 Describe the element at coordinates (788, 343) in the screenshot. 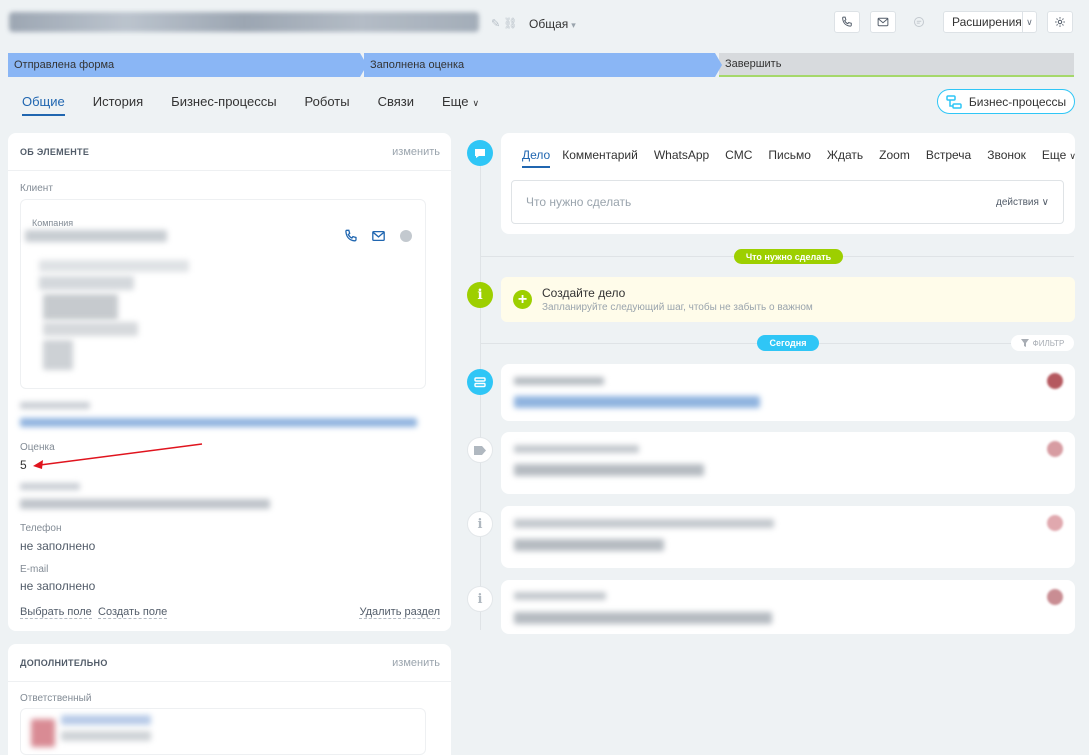

I see `today-pill: Сегодня` at that location.